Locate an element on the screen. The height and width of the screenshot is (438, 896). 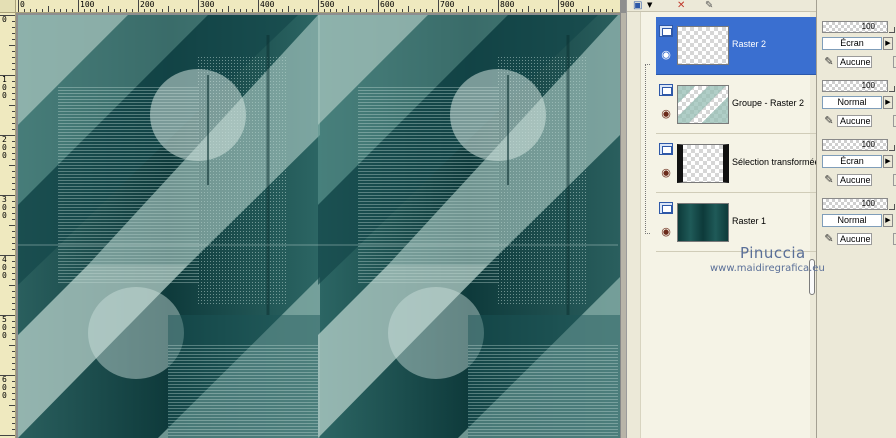
layer-row-groupe-raster-2: ◉ Groupe - Raster 2 is located at coordinates (739, 105).